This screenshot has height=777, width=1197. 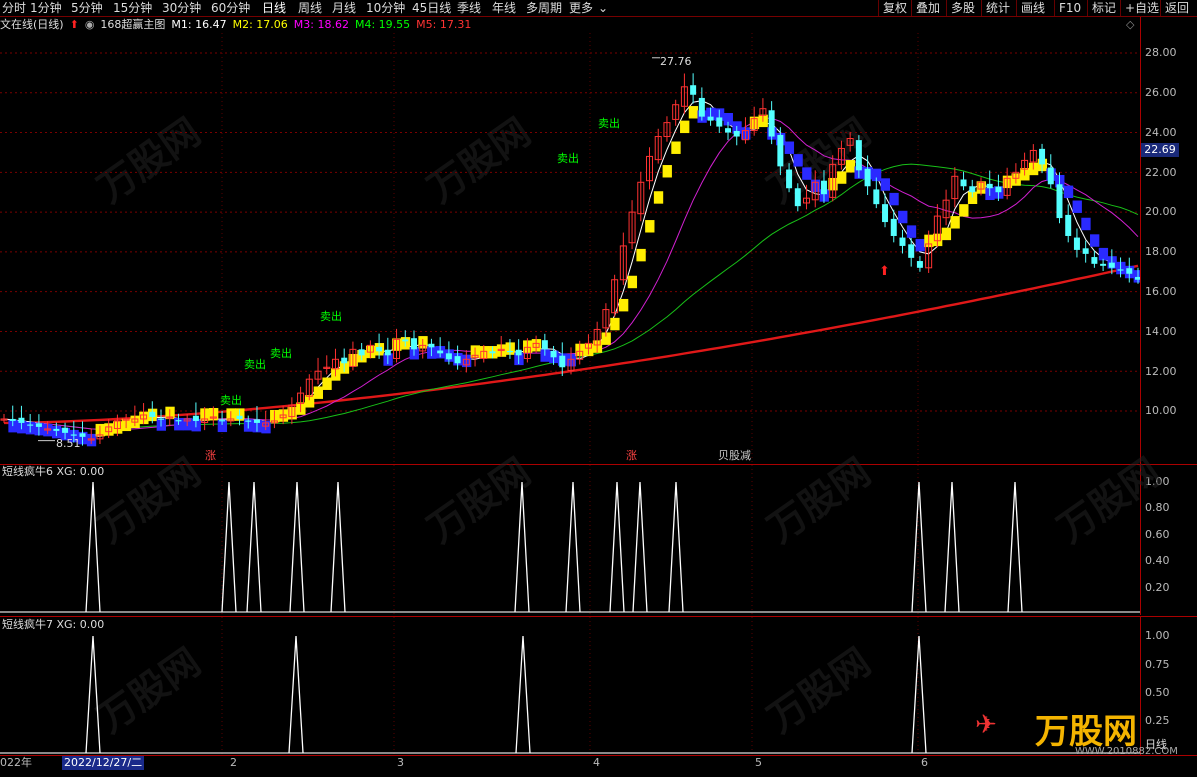 What do you see at coordinates (132, 24) in the screenshot?
I see `indicator-name: 168超赢主图` at bounding box center [132, 24].